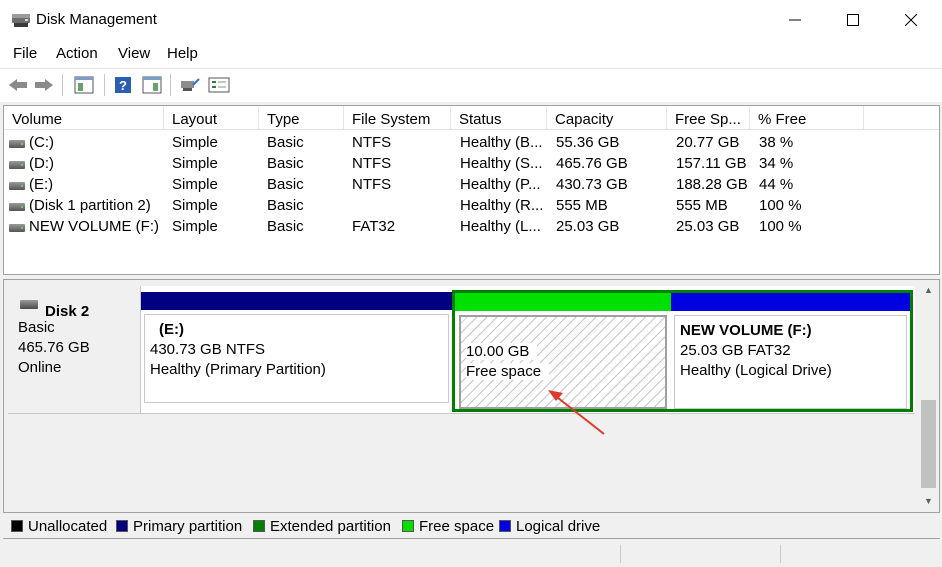 The width and height of the screenshot is (942, 567). I want to click on cell-free-space: 157.11 GB, so click(711, 163).